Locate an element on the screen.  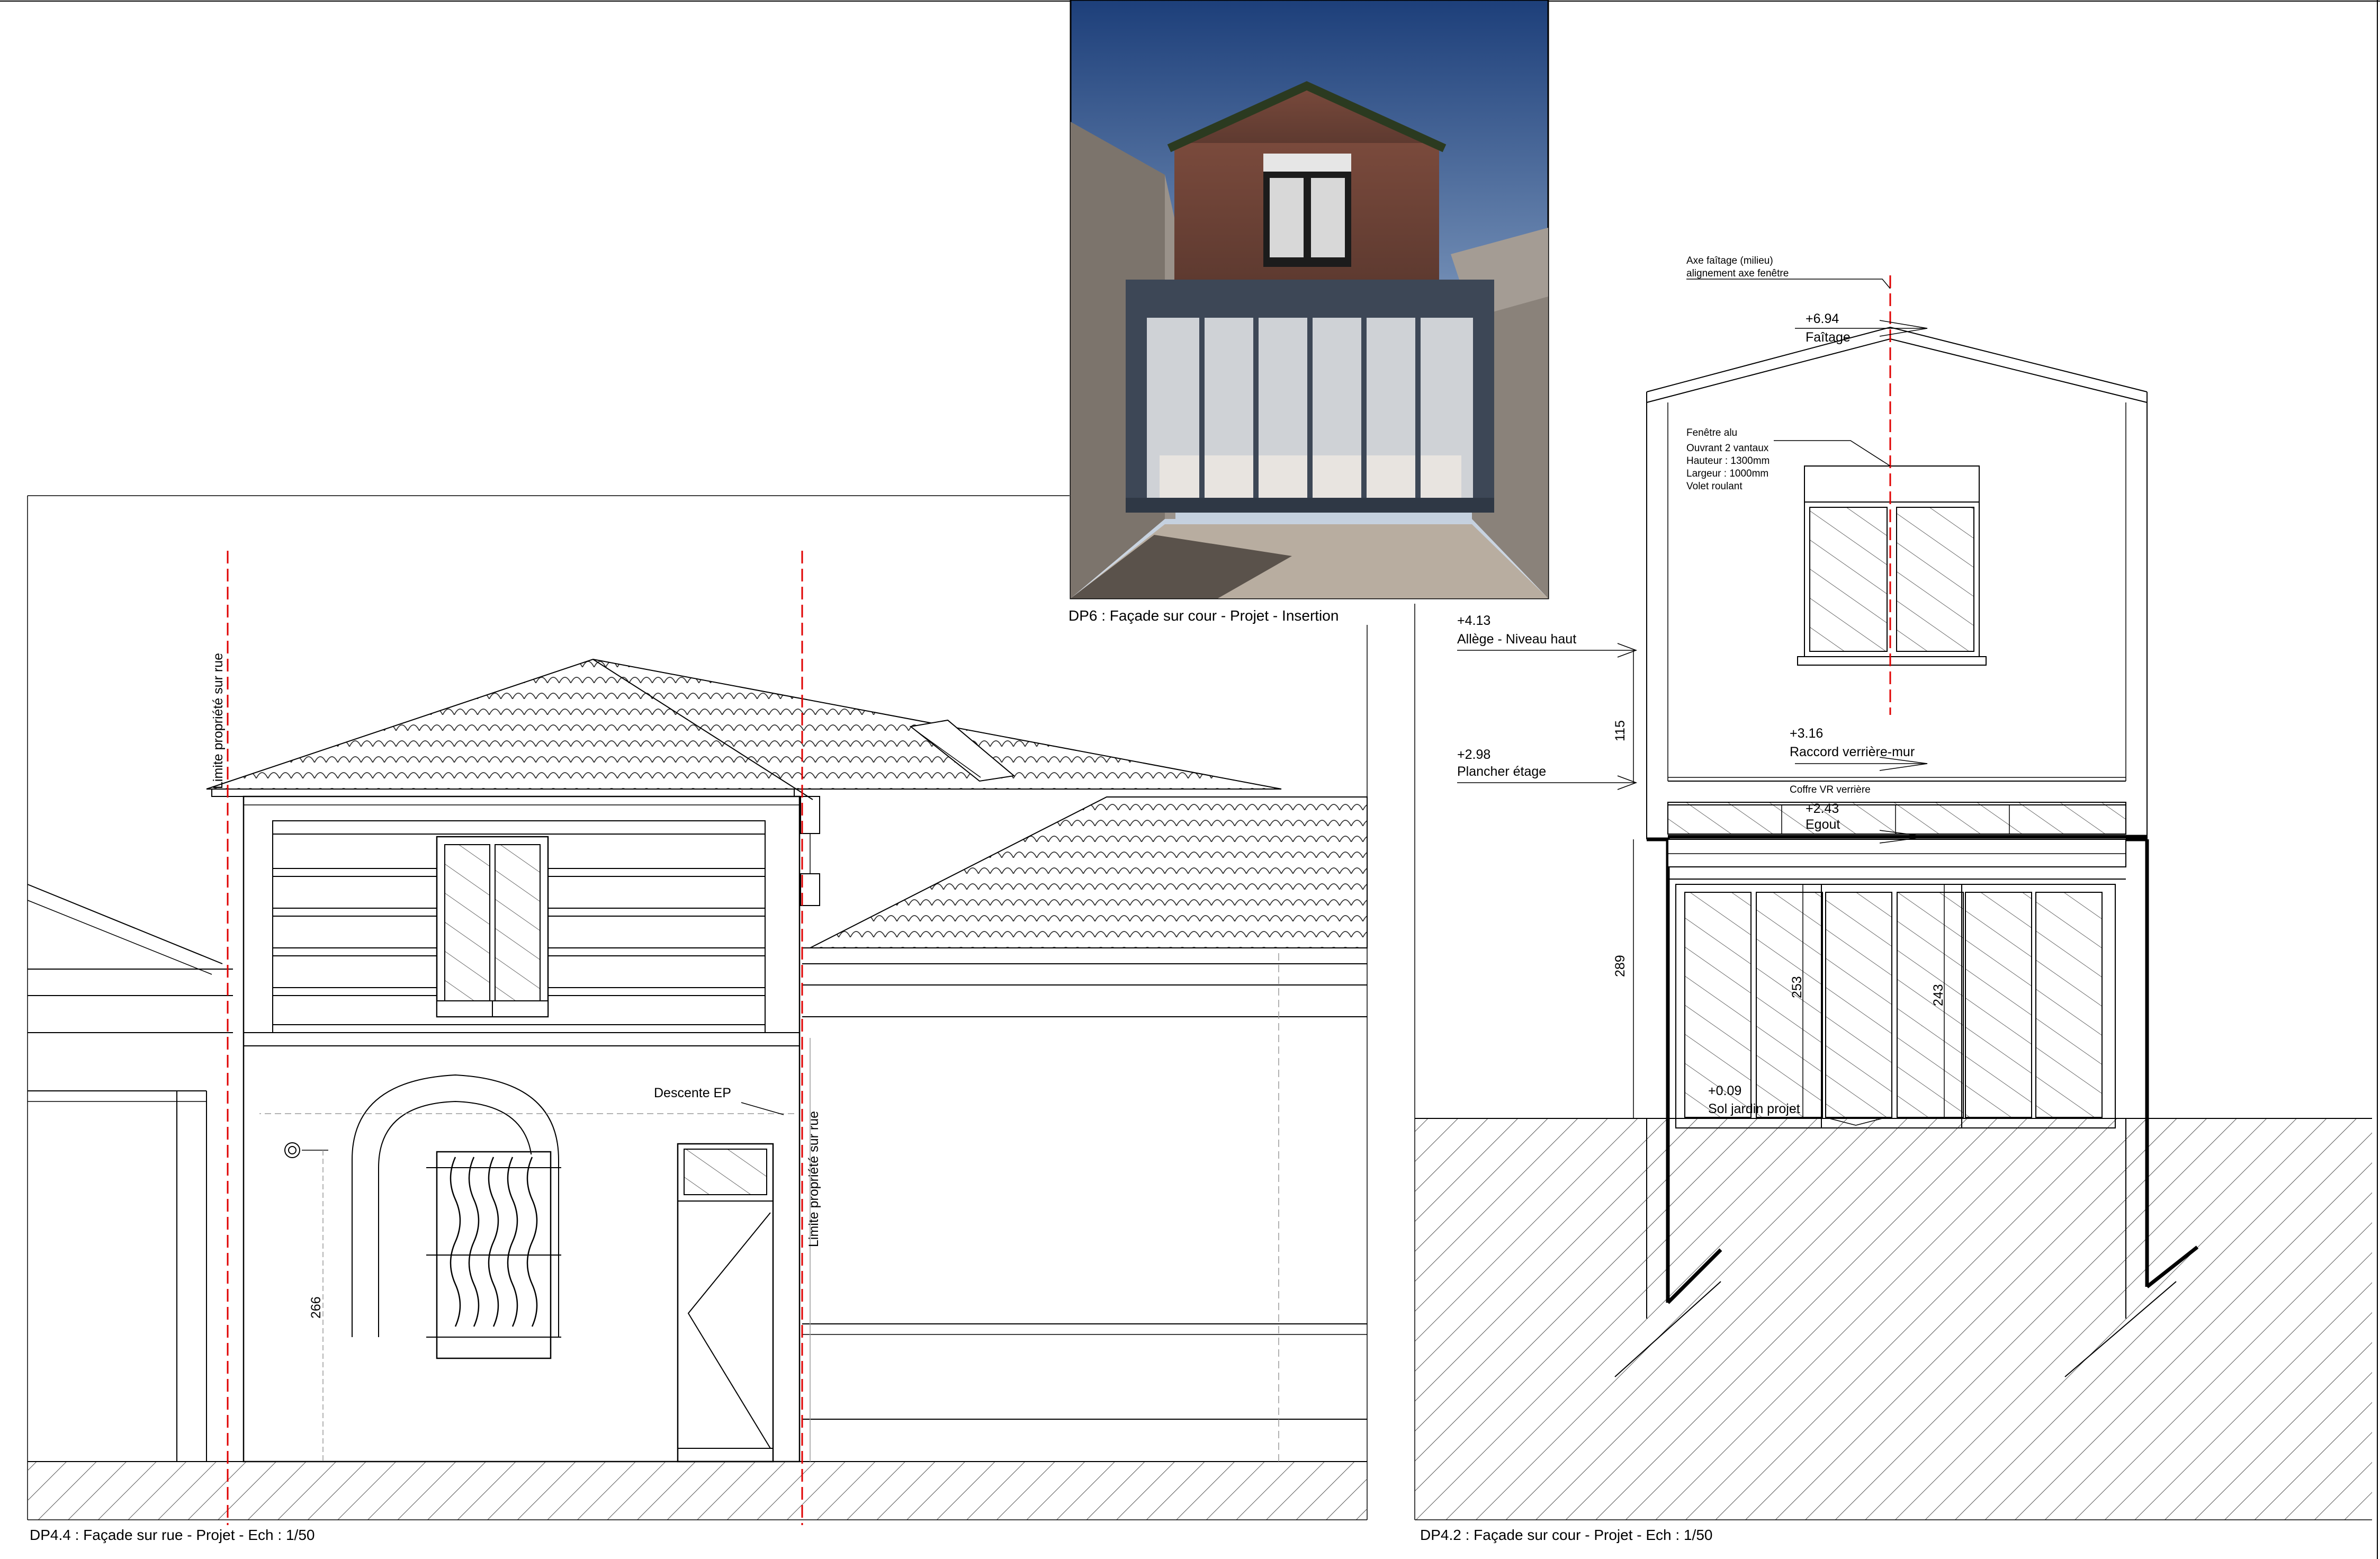
garden-label: Sol jardin projet is located at coordinates (1754, 1108).